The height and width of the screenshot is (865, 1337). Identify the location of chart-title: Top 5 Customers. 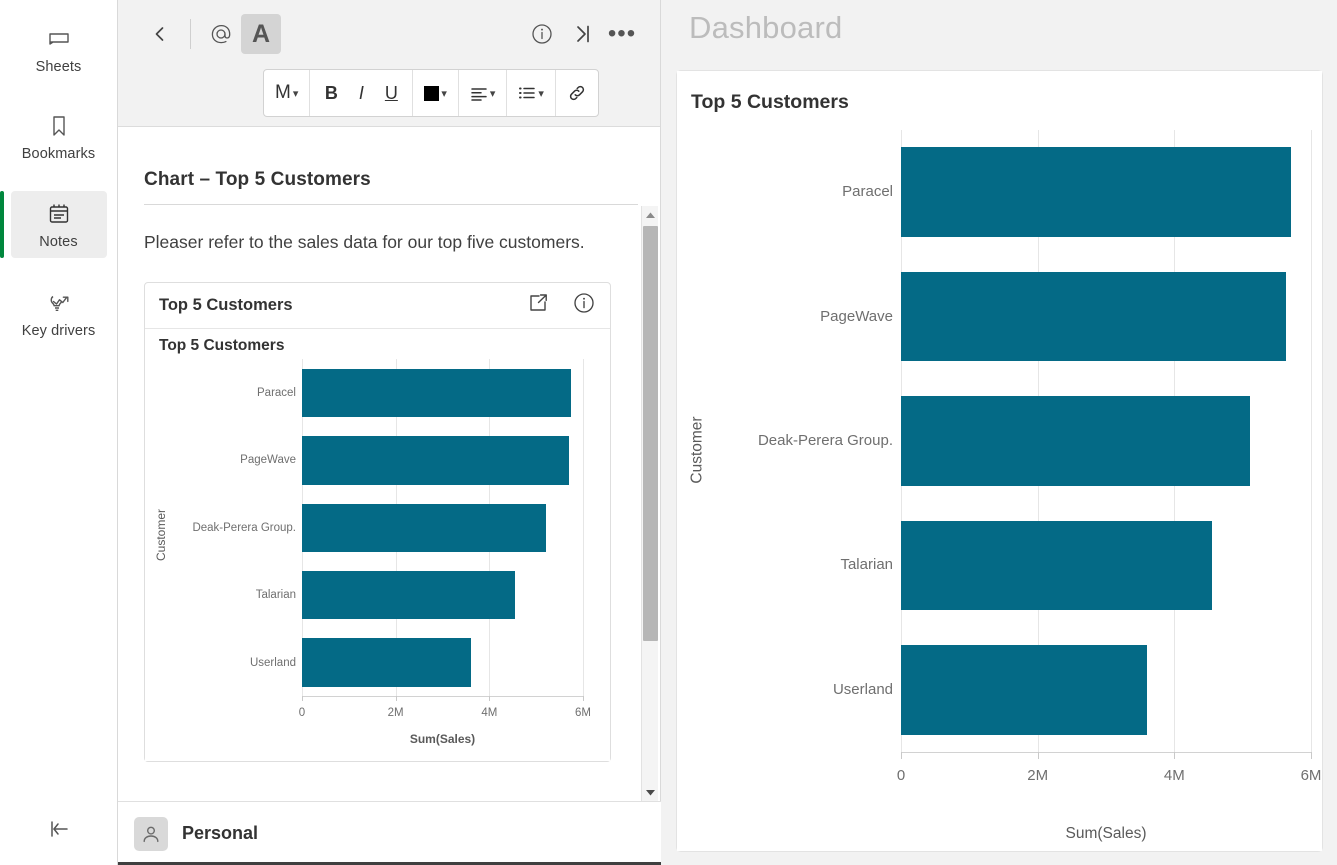
(222, 346).